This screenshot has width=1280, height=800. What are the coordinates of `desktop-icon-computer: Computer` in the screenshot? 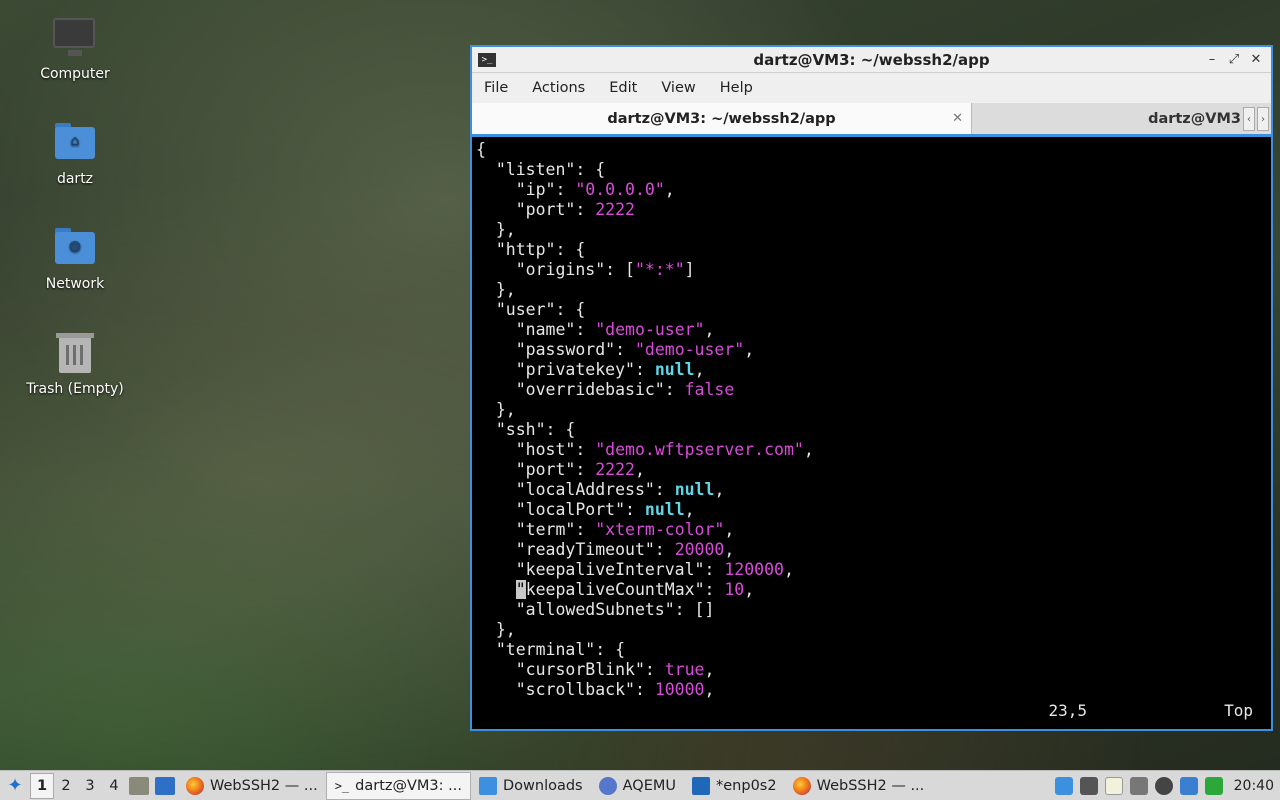 It's located at (75, 49).